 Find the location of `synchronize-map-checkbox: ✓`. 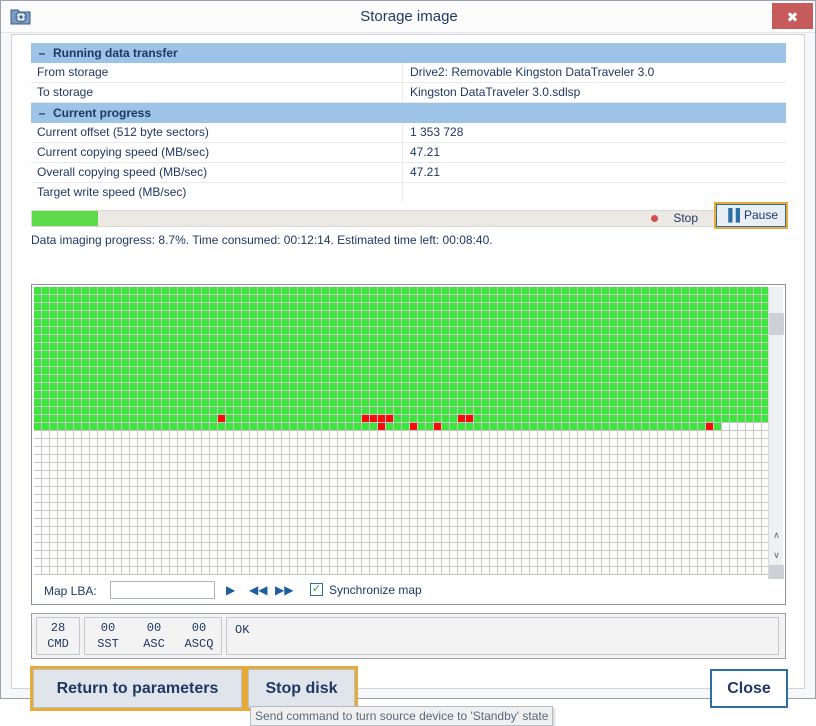

synchronize-map-checkbox: ✓ is located at coordinates (316, 589).